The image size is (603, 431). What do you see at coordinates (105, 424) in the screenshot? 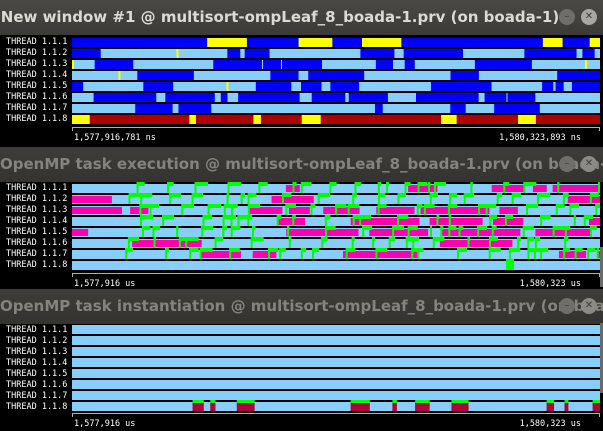
I see `axis-start-label: 1,577,916 us` at bounding box center [105, 424].